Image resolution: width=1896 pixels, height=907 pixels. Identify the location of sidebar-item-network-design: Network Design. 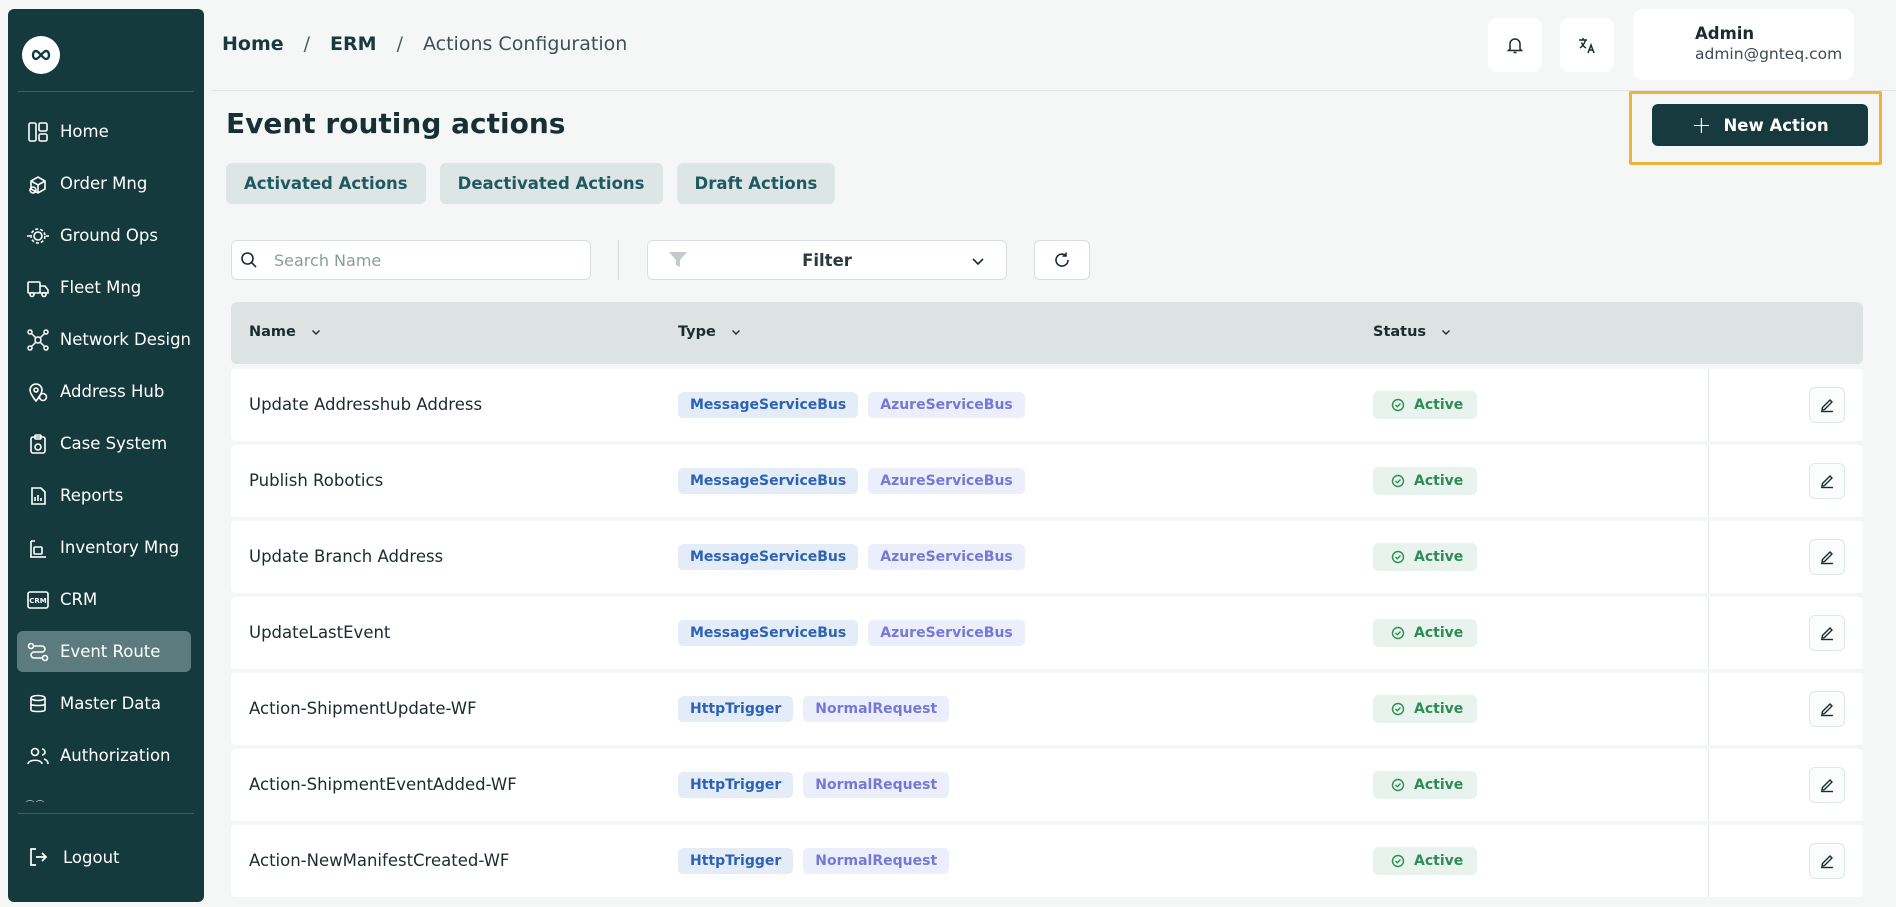
(104, 339).